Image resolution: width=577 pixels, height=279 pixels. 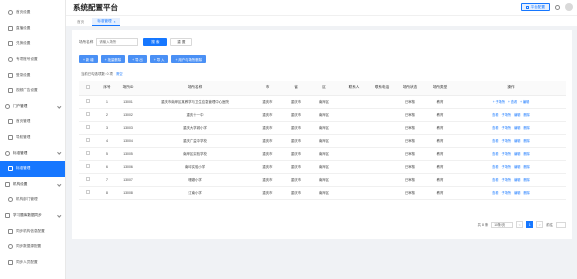 What do you see at coordinates (32, 263) in the screenshot?
I see `sidebar-item: 同步人员配置` at bounding box center [32, 263].